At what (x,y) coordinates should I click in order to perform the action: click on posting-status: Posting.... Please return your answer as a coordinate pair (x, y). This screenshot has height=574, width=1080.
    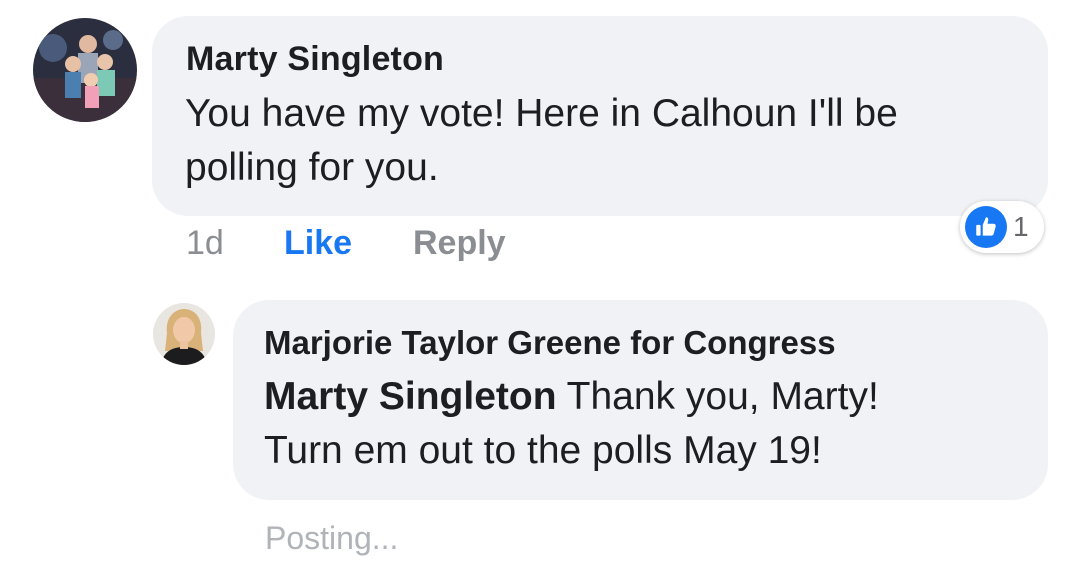
    Looking at the image, I should click on (332, 538).